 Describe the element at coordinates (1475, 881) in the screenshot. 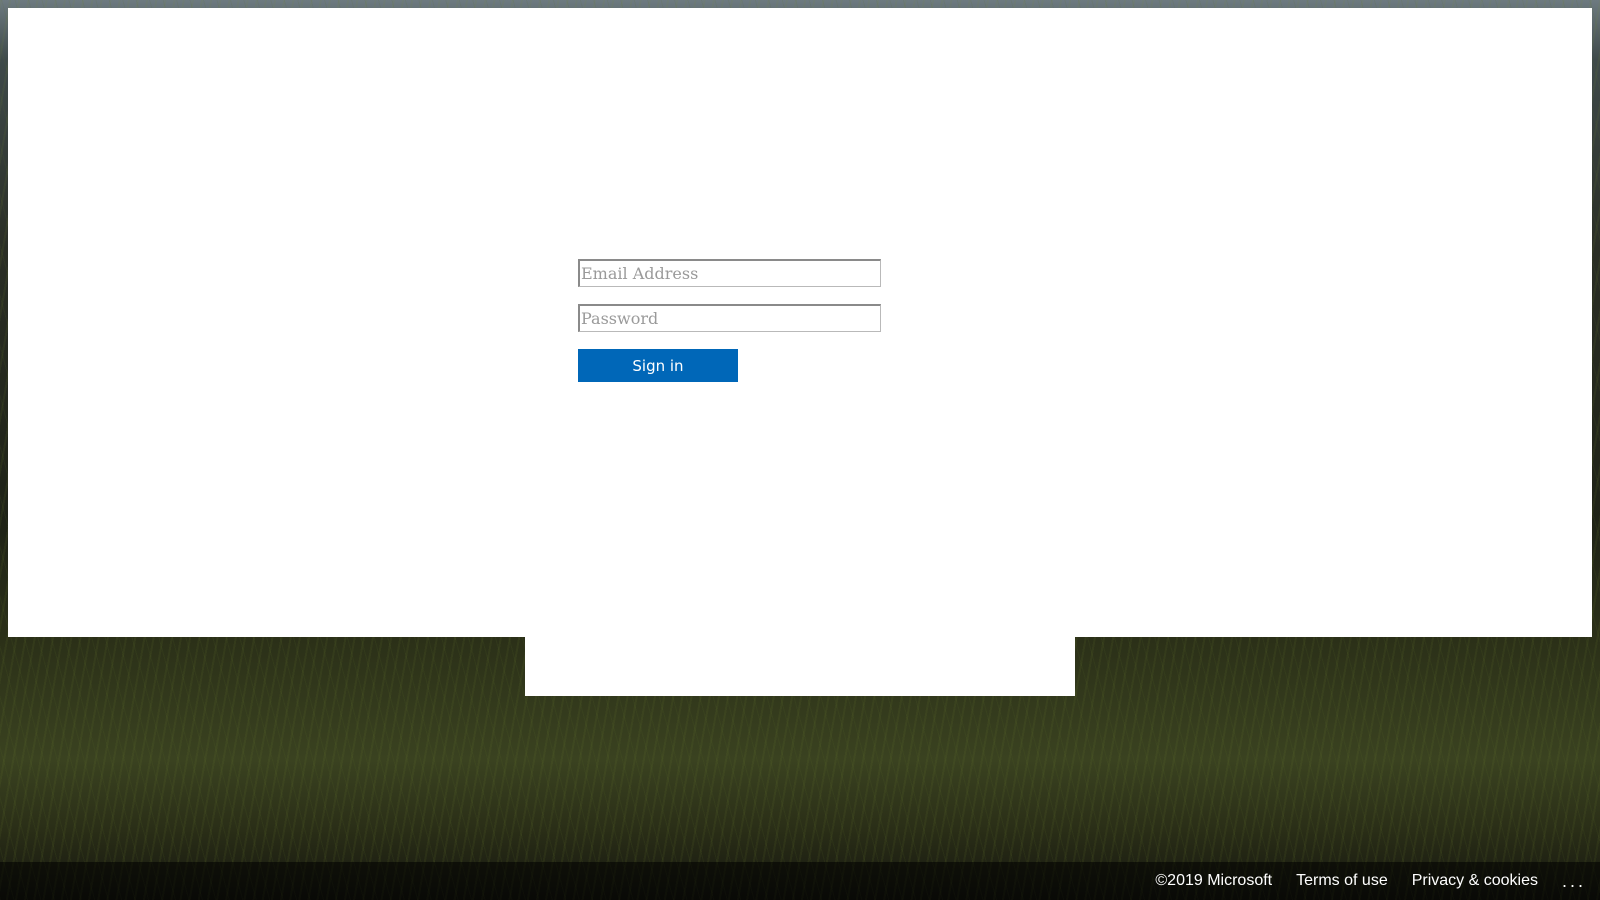

I see `privacy-cookies-link: Privacy & cookies` at that location.